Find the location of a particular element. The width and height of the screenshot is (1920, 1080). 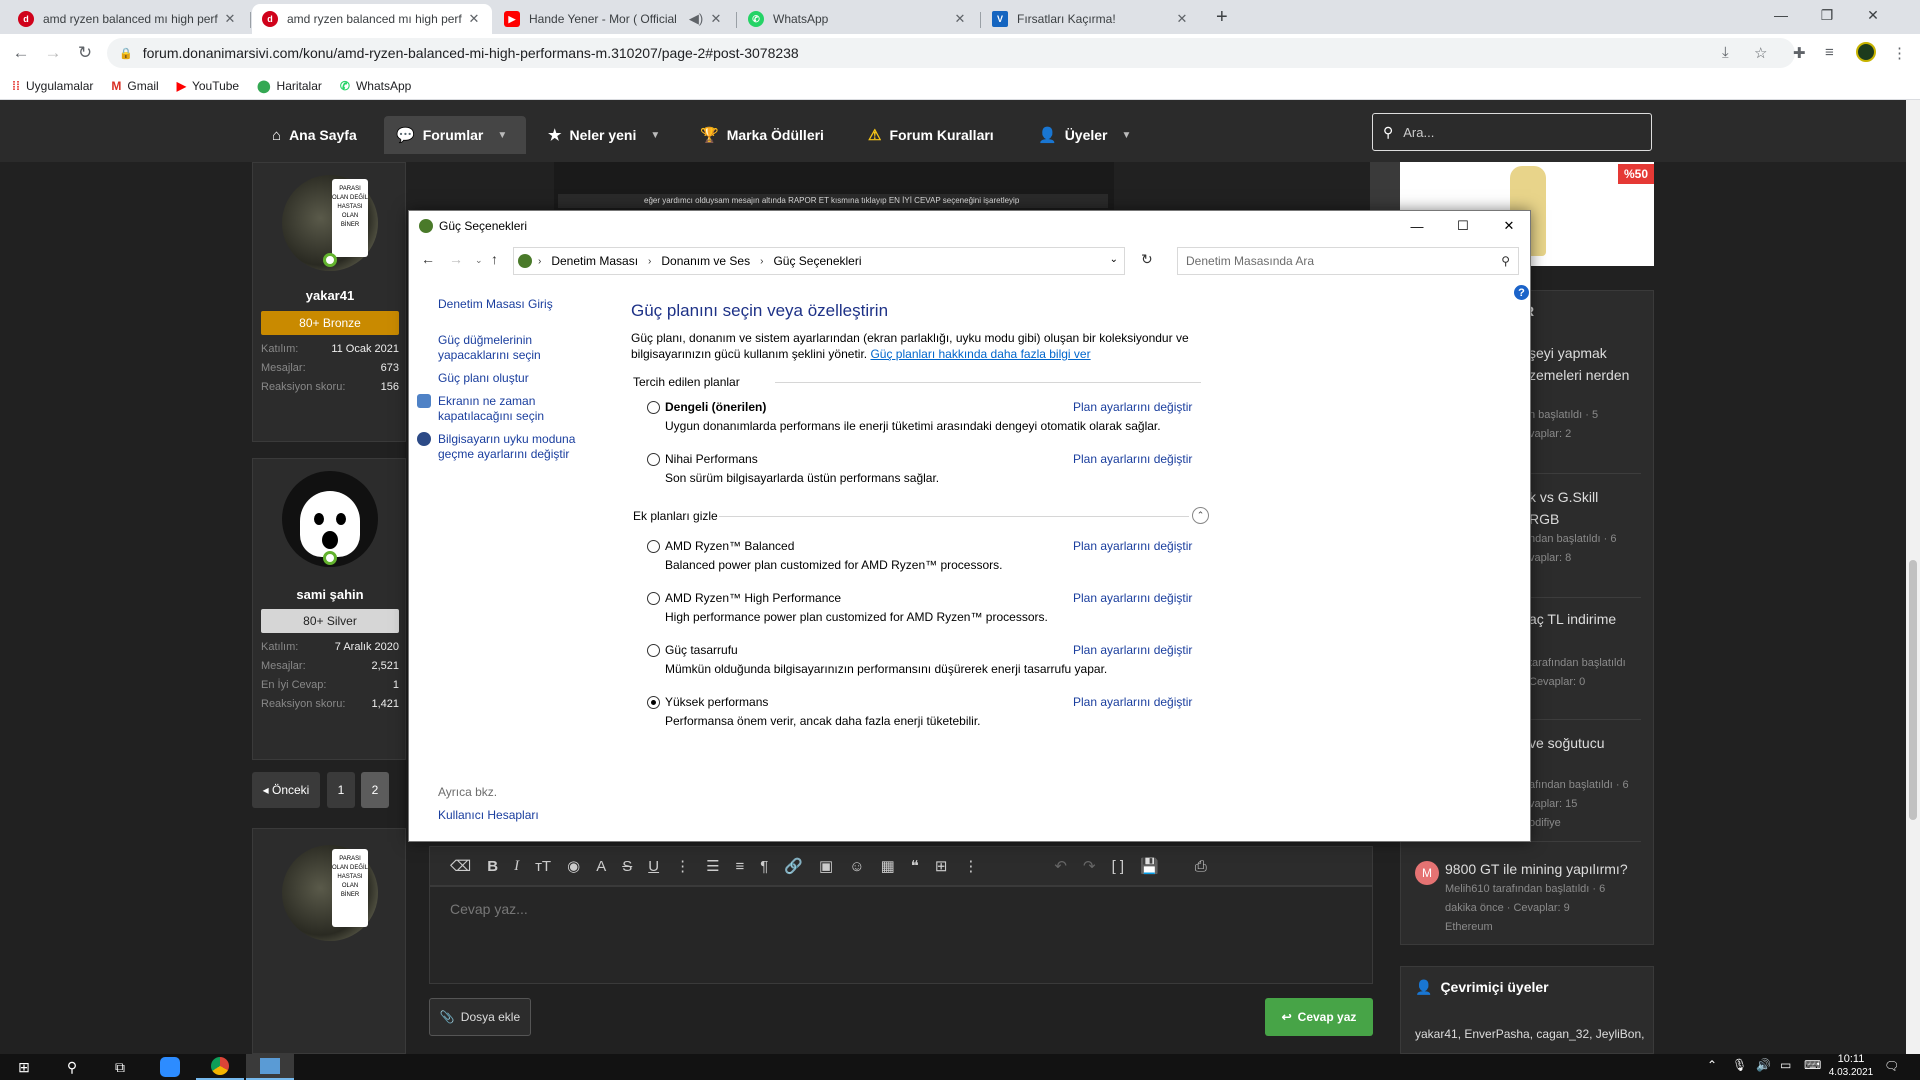

submit-reply-button: ↩ Cevap yaz is located at coordinates (1319, 1017).